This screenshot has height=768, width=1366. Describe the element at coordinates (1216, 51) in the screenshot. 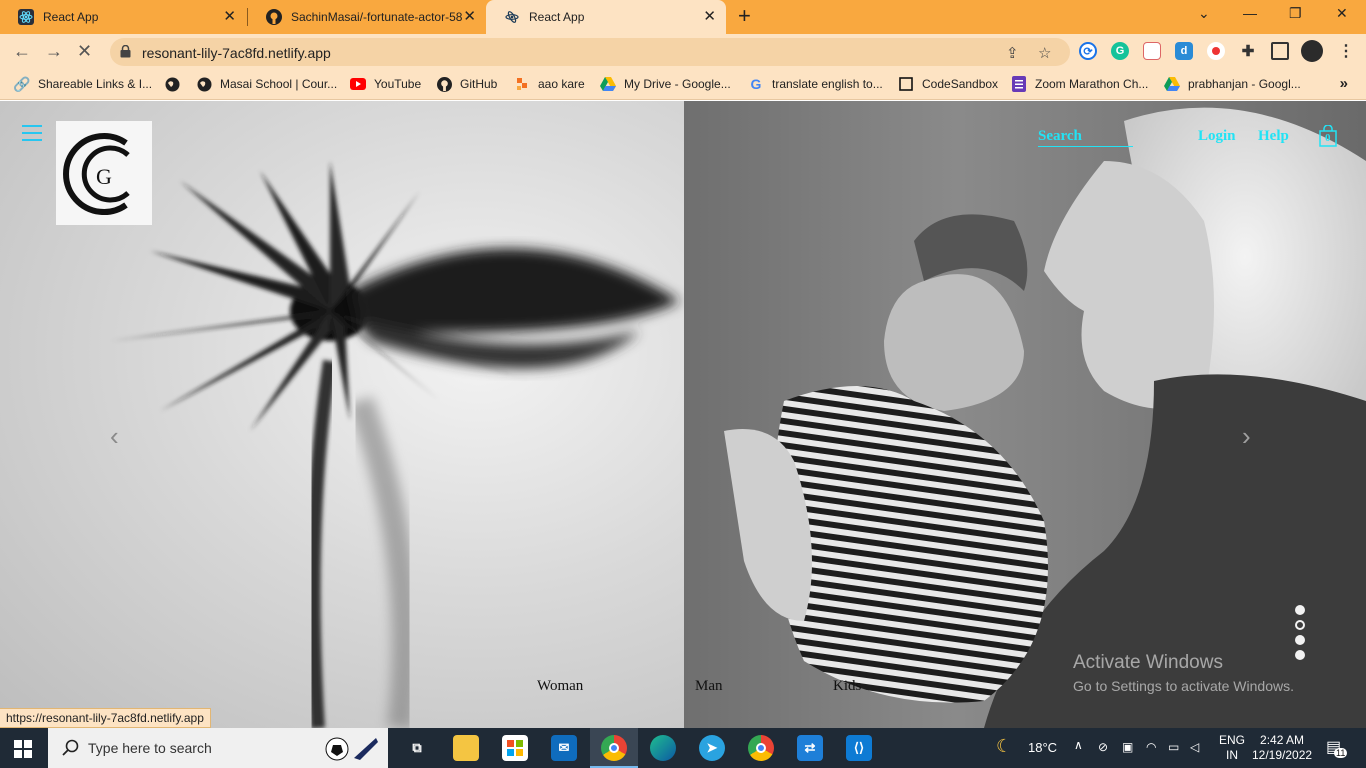

I see `record-extension-icon` at that location.